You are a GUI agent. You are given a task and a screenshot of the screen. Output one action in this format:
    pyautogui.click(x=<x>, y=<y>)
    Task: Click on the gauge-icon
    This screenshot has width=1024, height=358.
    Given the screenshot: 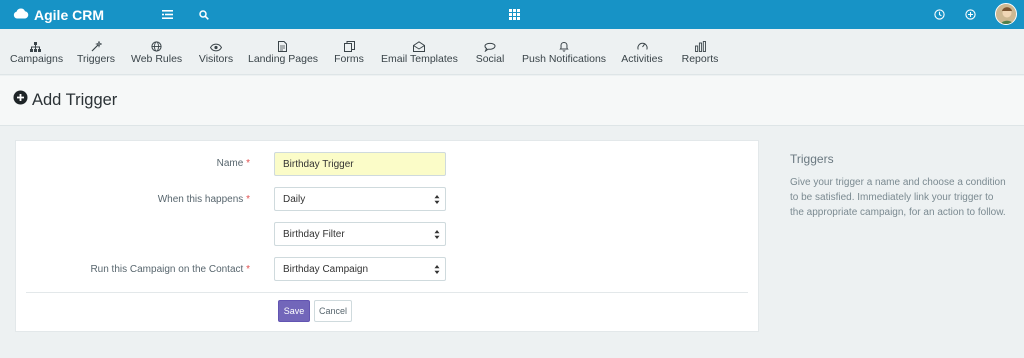 What is the action you would take?
    pyautogui.click(x=642, y=40)
    